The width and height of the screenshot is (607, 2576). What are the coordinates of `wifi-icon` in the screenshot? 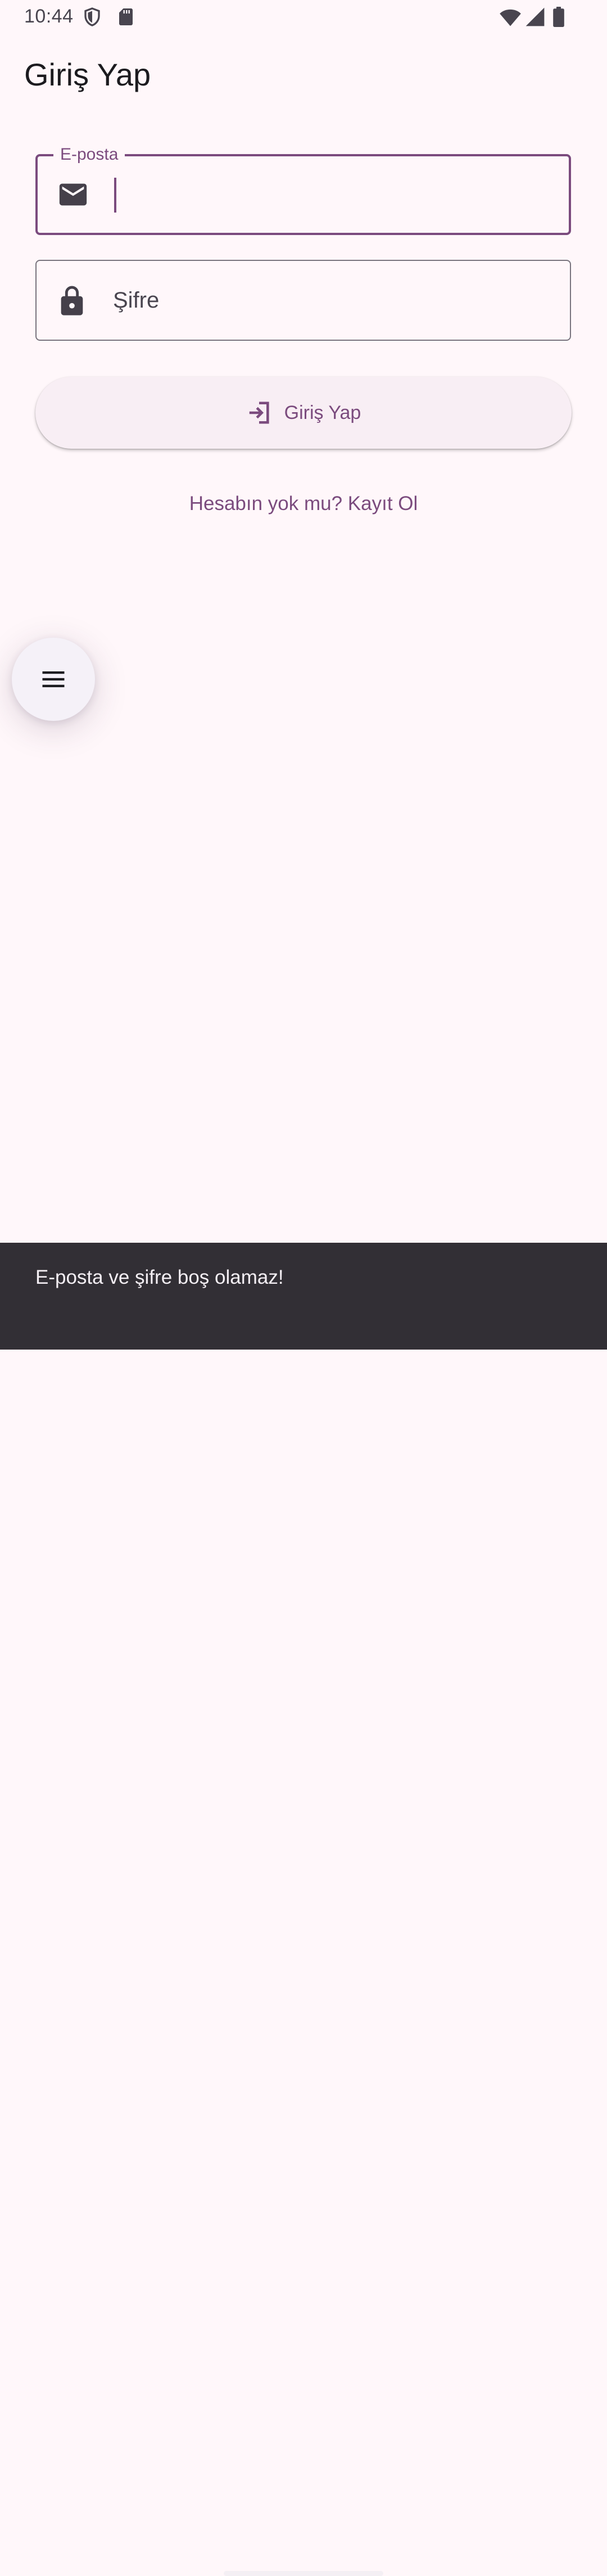 It's located at (510, 17).